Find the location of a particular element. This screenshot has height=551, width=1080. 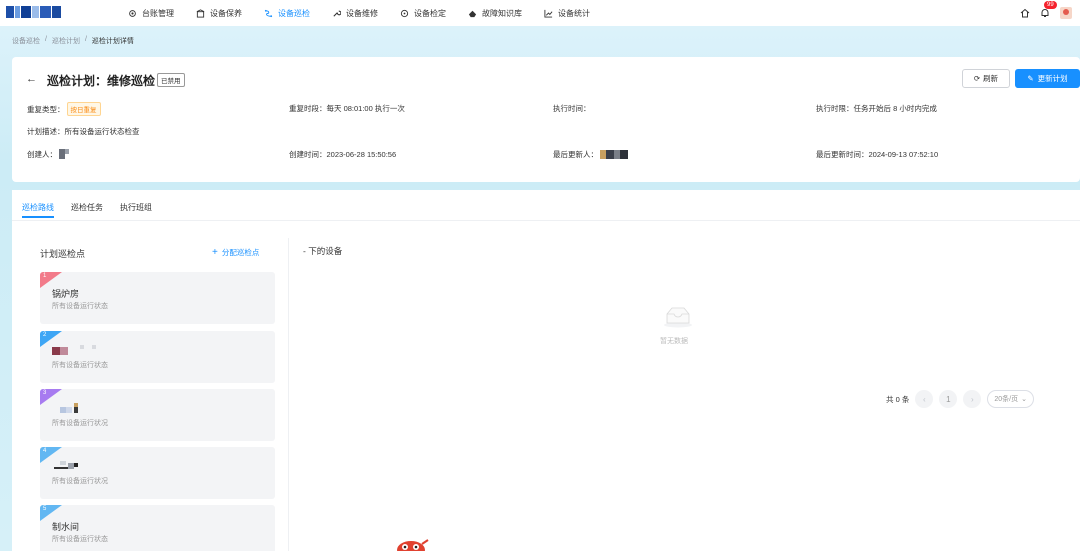

nav-item-maintenance: 设备保养 is located at coordinates (219, 13).